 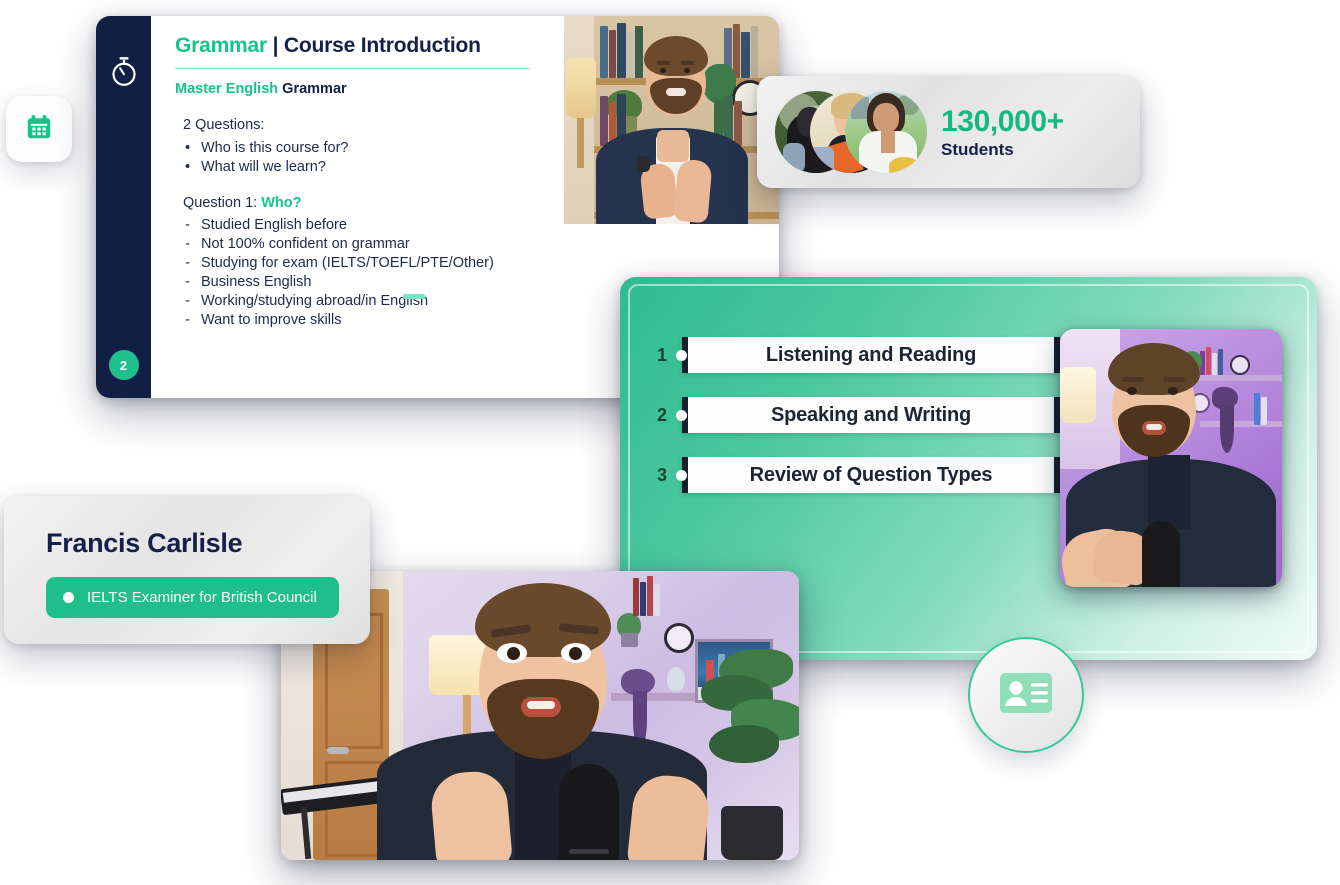 What do you see at coordinates (263, 167) in the screenshot?
I see `question-text: What will we learn?` at bounding box center [263, 167].